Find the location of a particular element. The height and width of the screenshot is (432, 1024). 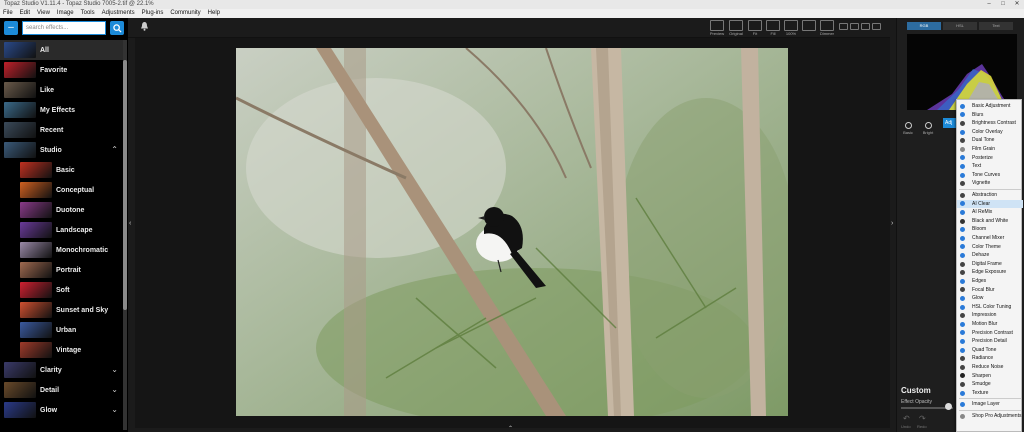

menu-item-basic-adjustment: Basic Adjustment is located at coordinates (990, 106).